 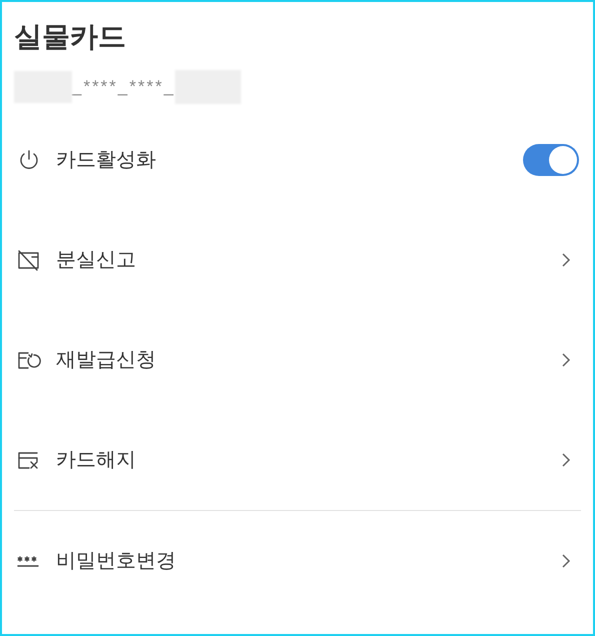 I want to click on menu-label: 재발급신청, so click(x=106, y=360).